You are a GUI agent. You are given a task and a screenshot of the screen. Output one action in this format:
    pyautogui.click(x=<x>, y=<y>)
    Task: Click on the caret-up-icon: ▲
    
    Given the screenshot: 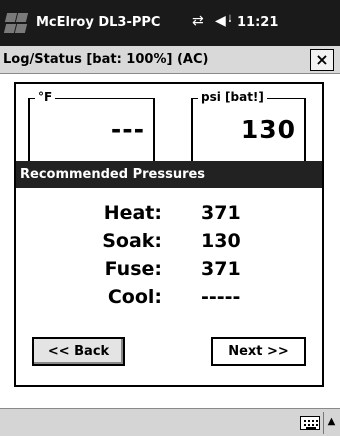 What is the action you would take?
    pyautogui.click(x=331, y=423)
    